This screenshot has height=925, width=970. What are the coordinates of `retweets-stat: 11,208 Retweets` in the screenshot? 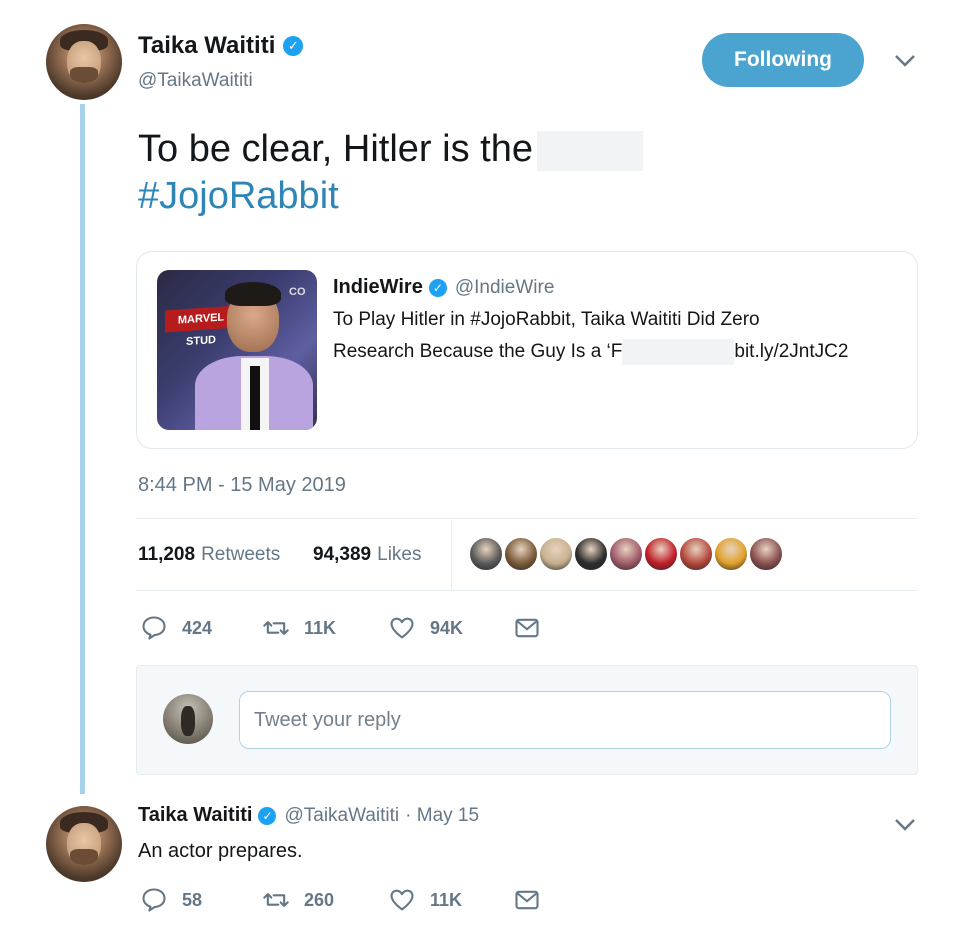 It's located at (209, 555).